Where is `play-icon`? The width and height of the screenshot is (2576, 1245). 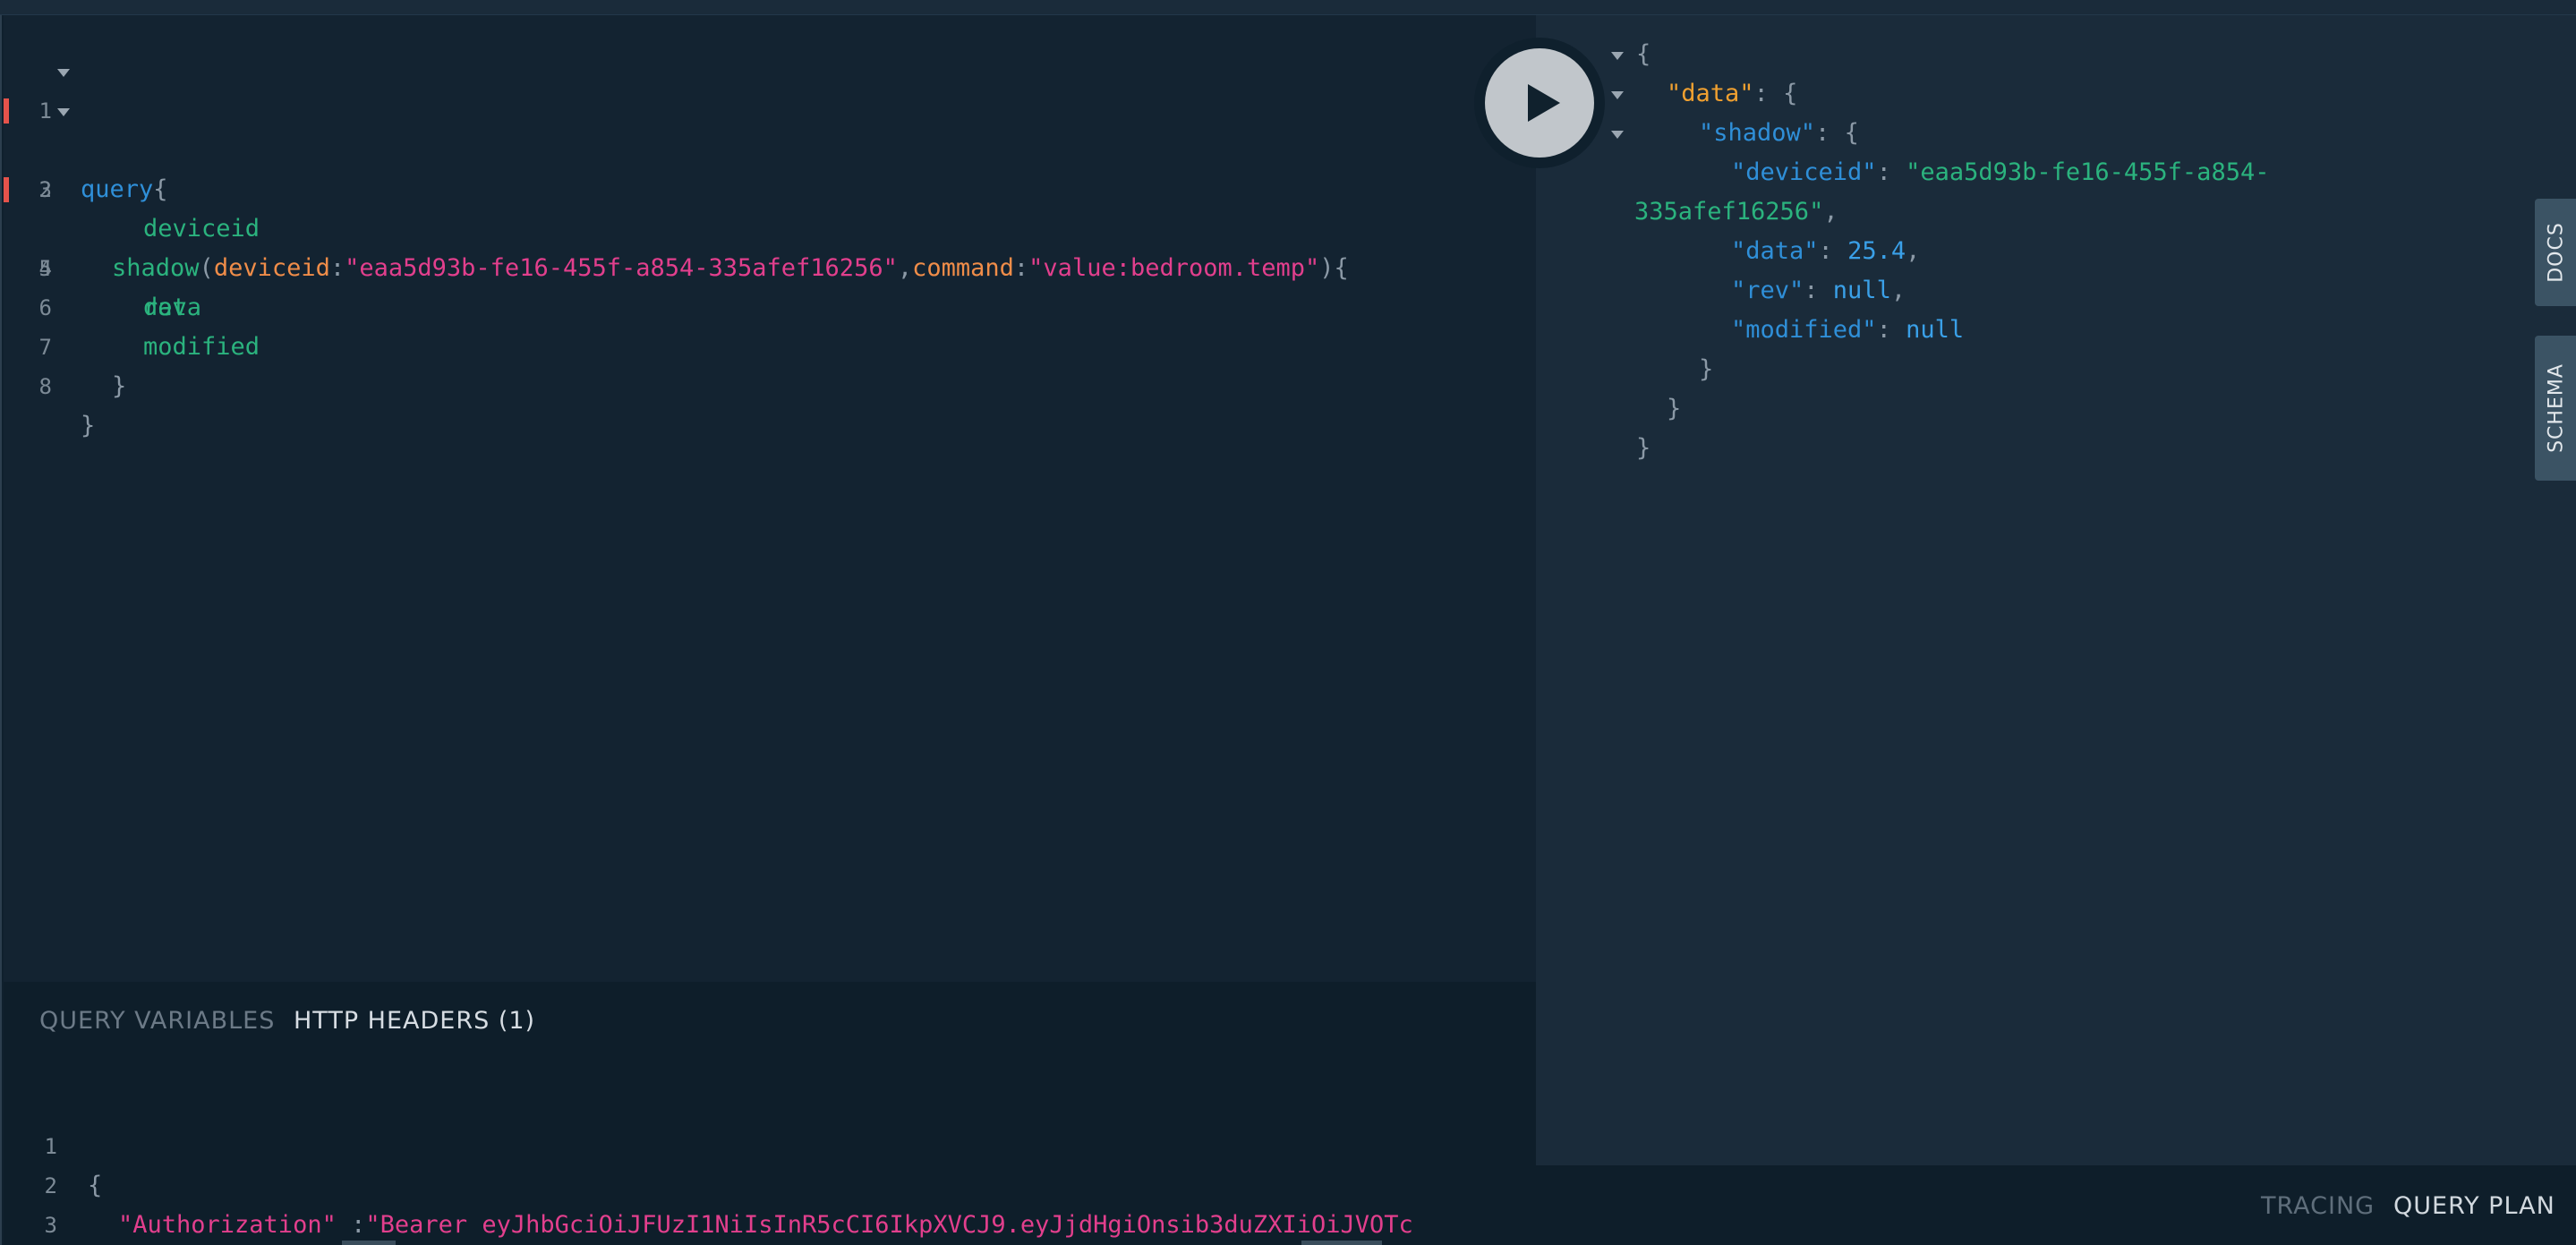
play-icon is located at coordinates (1544, 103).